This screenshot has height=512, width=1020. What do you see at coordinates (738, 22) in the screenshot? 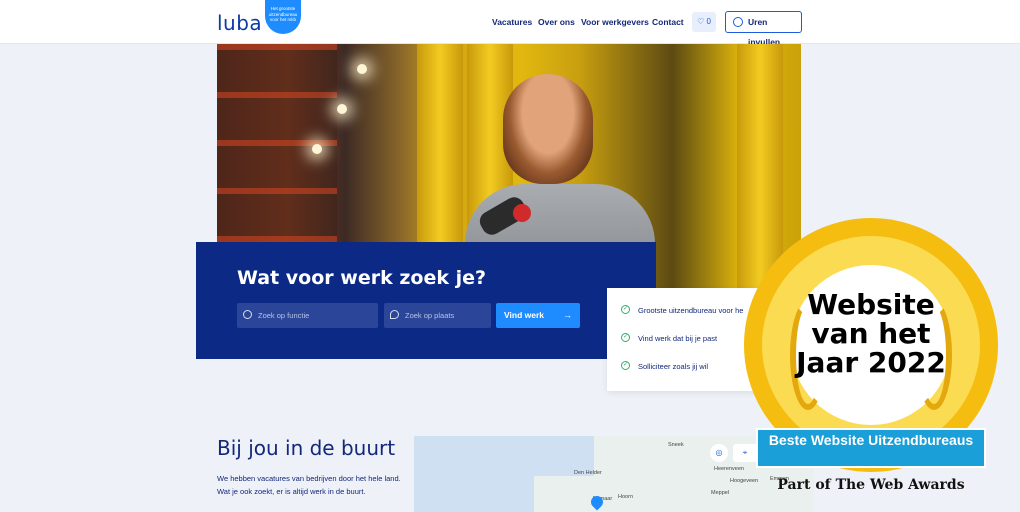
I see `user-icon` at bounding box center [738, 22].